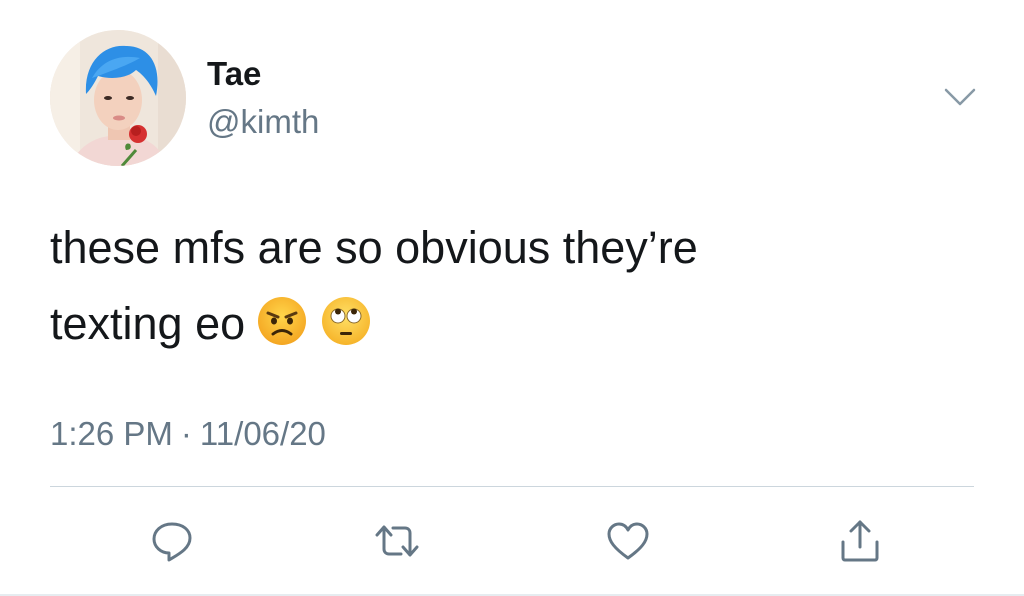 The width and height of the screenshot is (1024, 596). I want to click on reply-icon, so click(172, 542).